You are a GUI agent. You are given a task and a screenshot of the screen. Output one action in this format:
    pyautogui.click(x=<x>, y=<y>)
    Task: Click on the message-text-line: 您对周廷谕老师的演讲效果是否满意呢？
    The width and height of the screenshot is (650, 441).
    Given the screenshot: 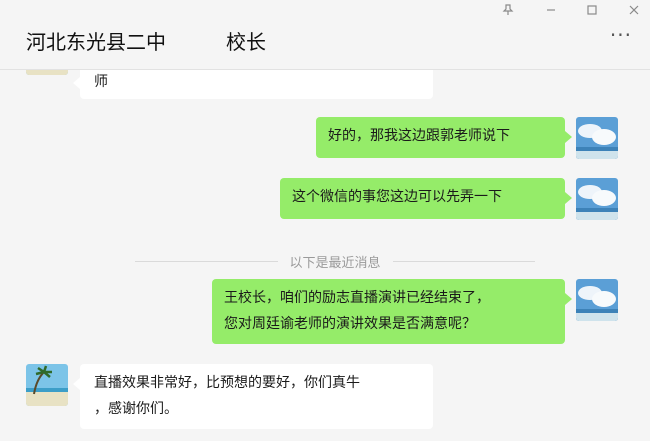 What is the action you would take?
    pyautogui.click(x=350, y=324)
    